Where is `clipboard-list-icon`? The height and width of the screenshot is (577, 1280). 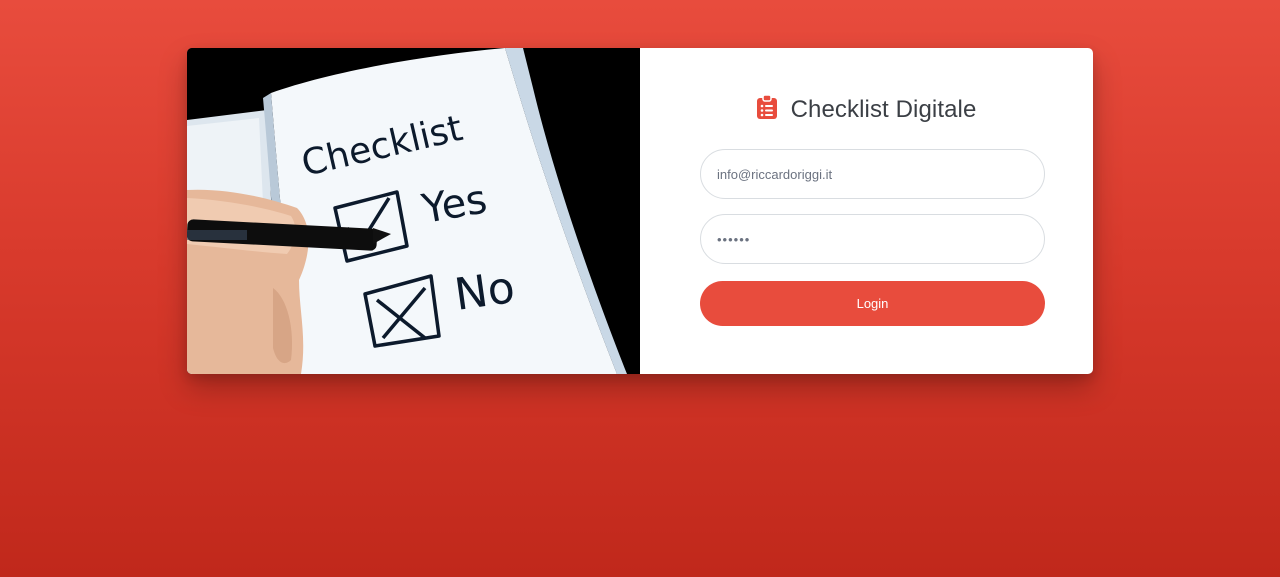 clipboard-list-icon is located at coordinates (766, 109).